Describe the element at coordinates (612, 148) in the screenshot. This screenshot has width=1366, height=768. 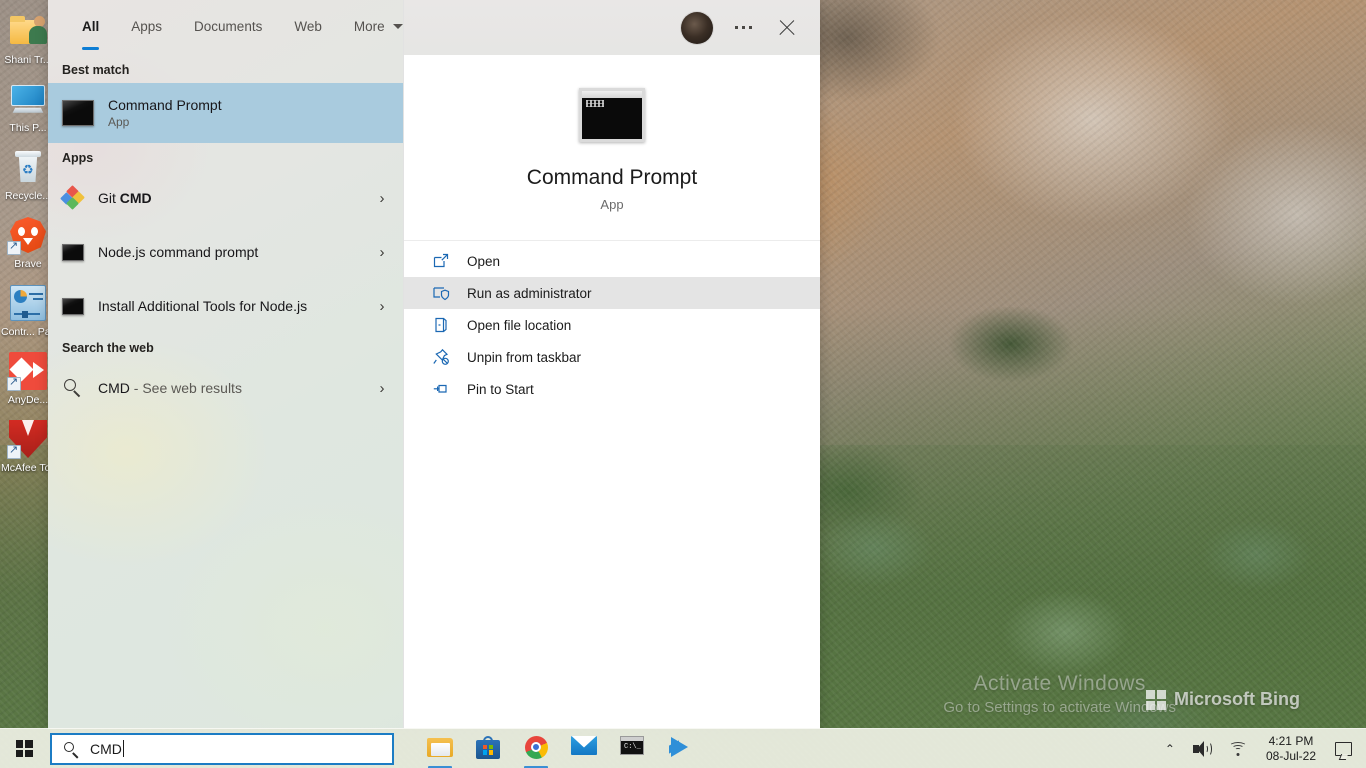
I see `app-hero-section: Command Prompt App` at that location.